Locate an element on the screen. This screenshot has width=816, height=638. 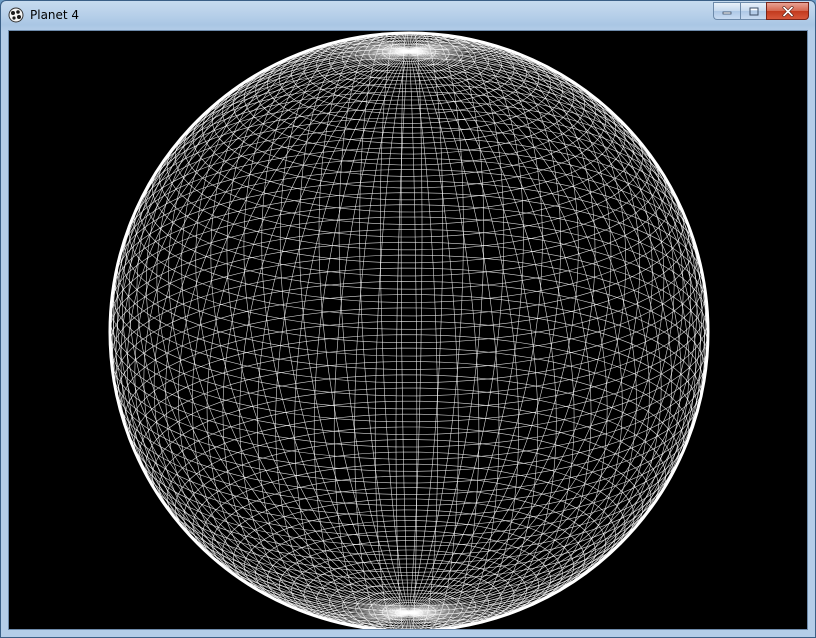
close-button is located at coordinates (787, 11).